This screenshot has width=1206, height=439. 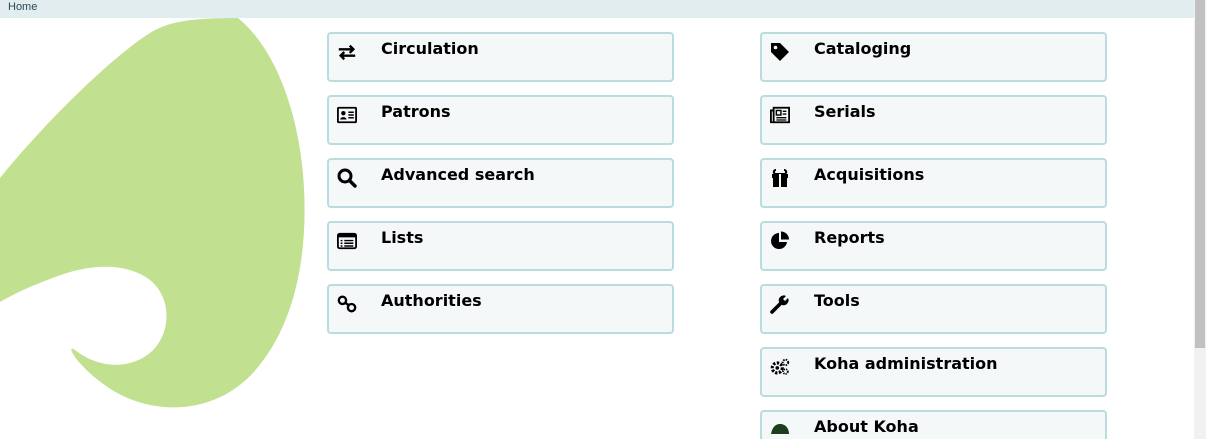 What do you see at coordinates (500, 309) in the screenshot?
I see `module-authorities: Authorities` at bounding box center [500, 309].